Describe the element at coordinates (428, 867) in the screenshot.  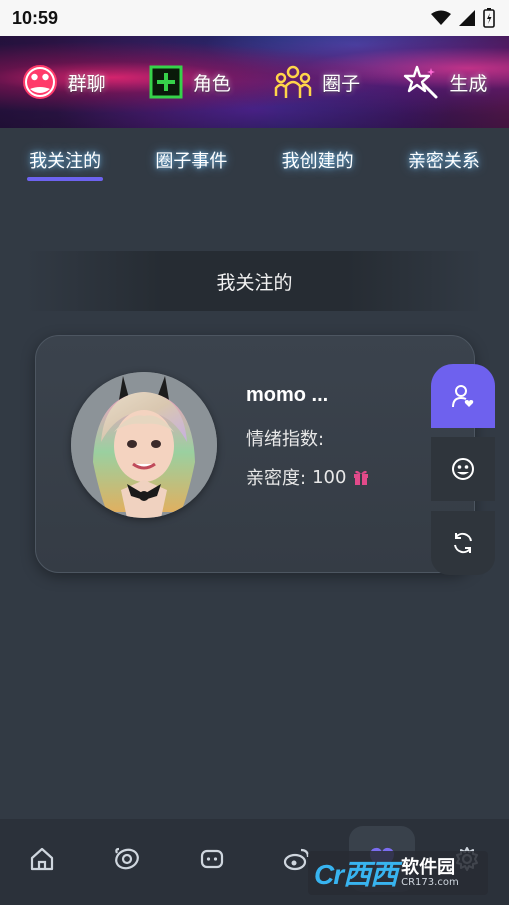
I see `watermark-title: 软件园` at that location.